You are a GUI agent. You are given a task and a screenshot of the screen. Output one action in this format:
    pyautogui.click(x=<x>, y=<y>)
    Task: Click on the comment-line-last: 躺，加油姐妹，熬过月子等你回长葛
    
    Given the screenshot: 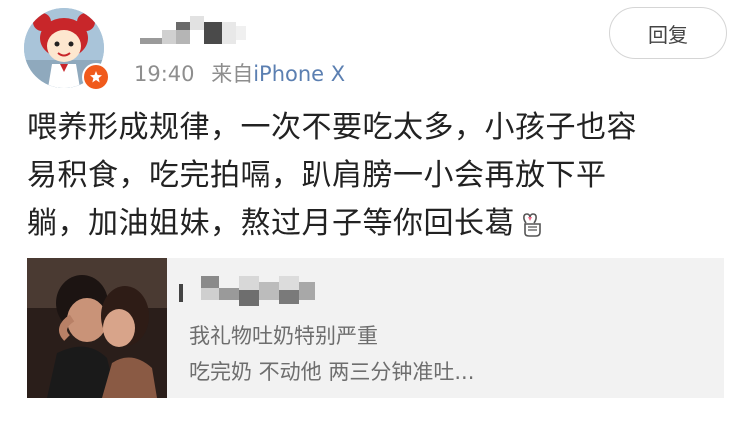 What is the action you would take?
    pyautogui.click(x=372, y=224)
    